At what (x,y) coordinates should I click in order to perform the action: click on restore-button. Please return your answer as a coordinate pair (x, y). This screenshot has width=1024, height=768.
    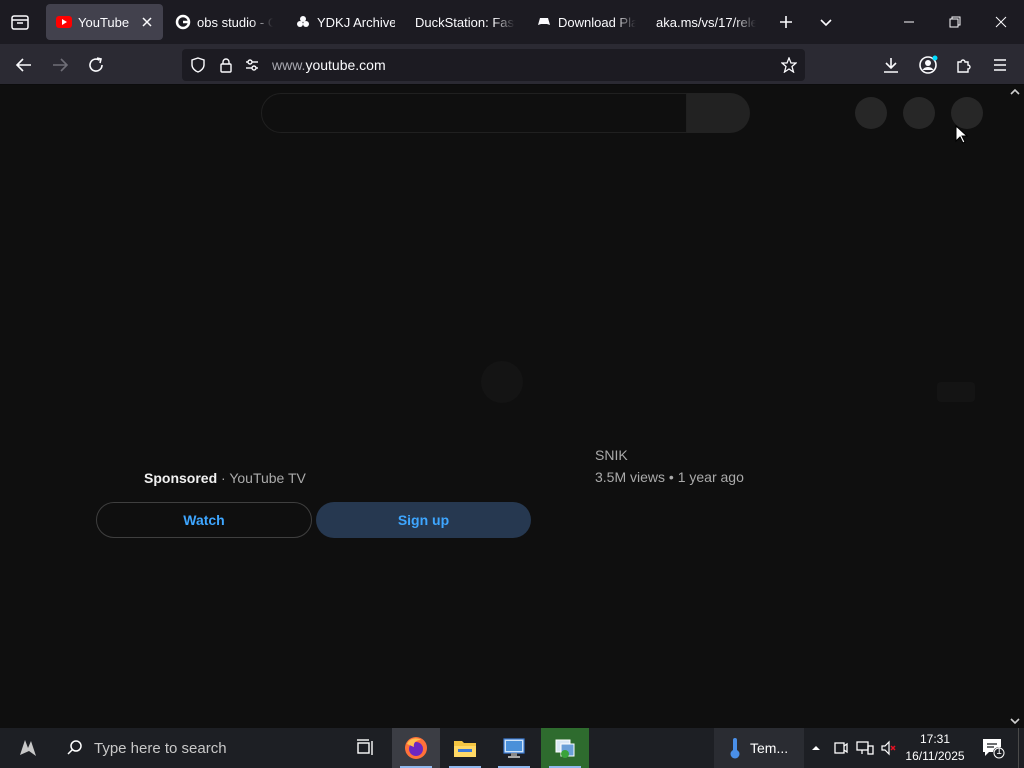
    Looking at the image, I should click on (955, 22).